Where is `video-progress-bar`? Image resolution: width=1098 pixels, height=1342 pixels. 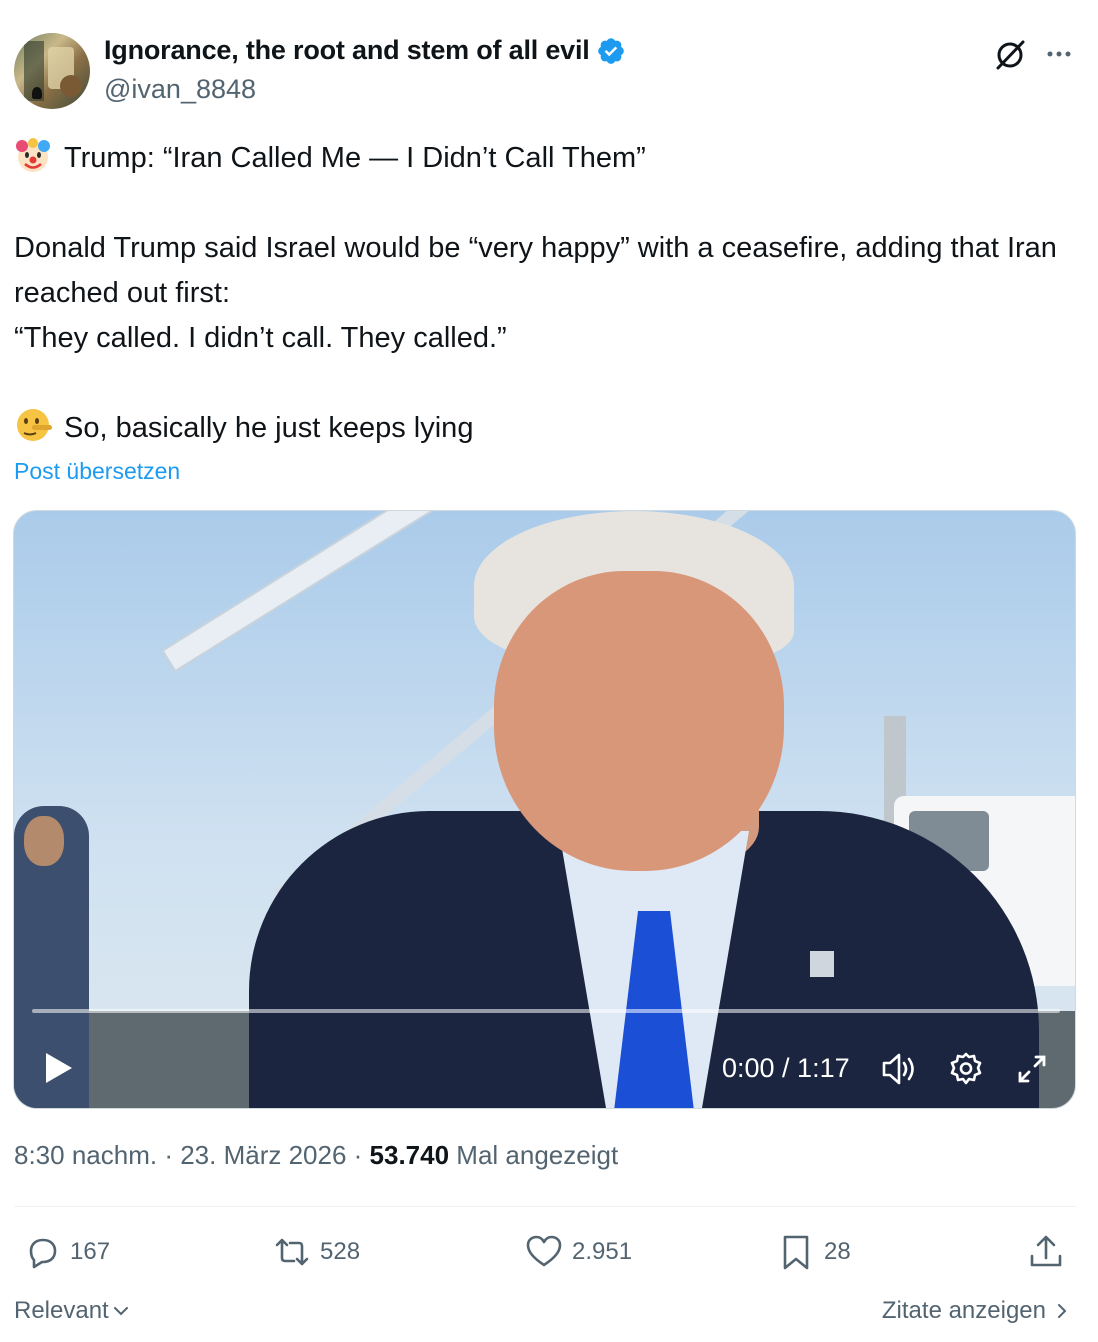
video-progress-bar is located at coordinates (546, 1011).